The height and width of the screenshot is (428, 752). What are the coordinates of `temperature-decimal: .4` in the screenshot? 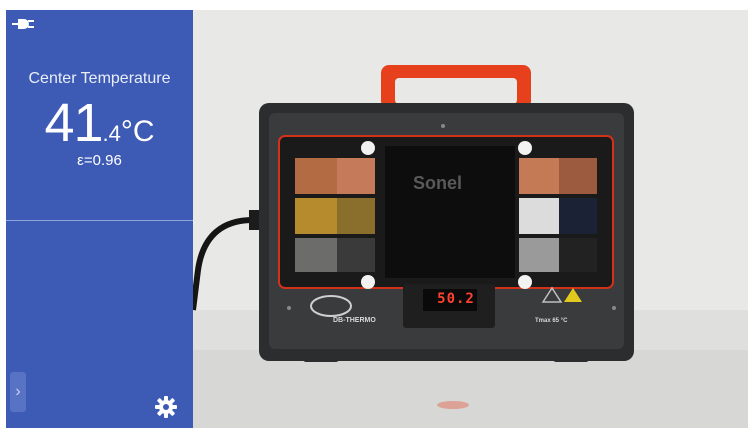 It's located at (111, 133).